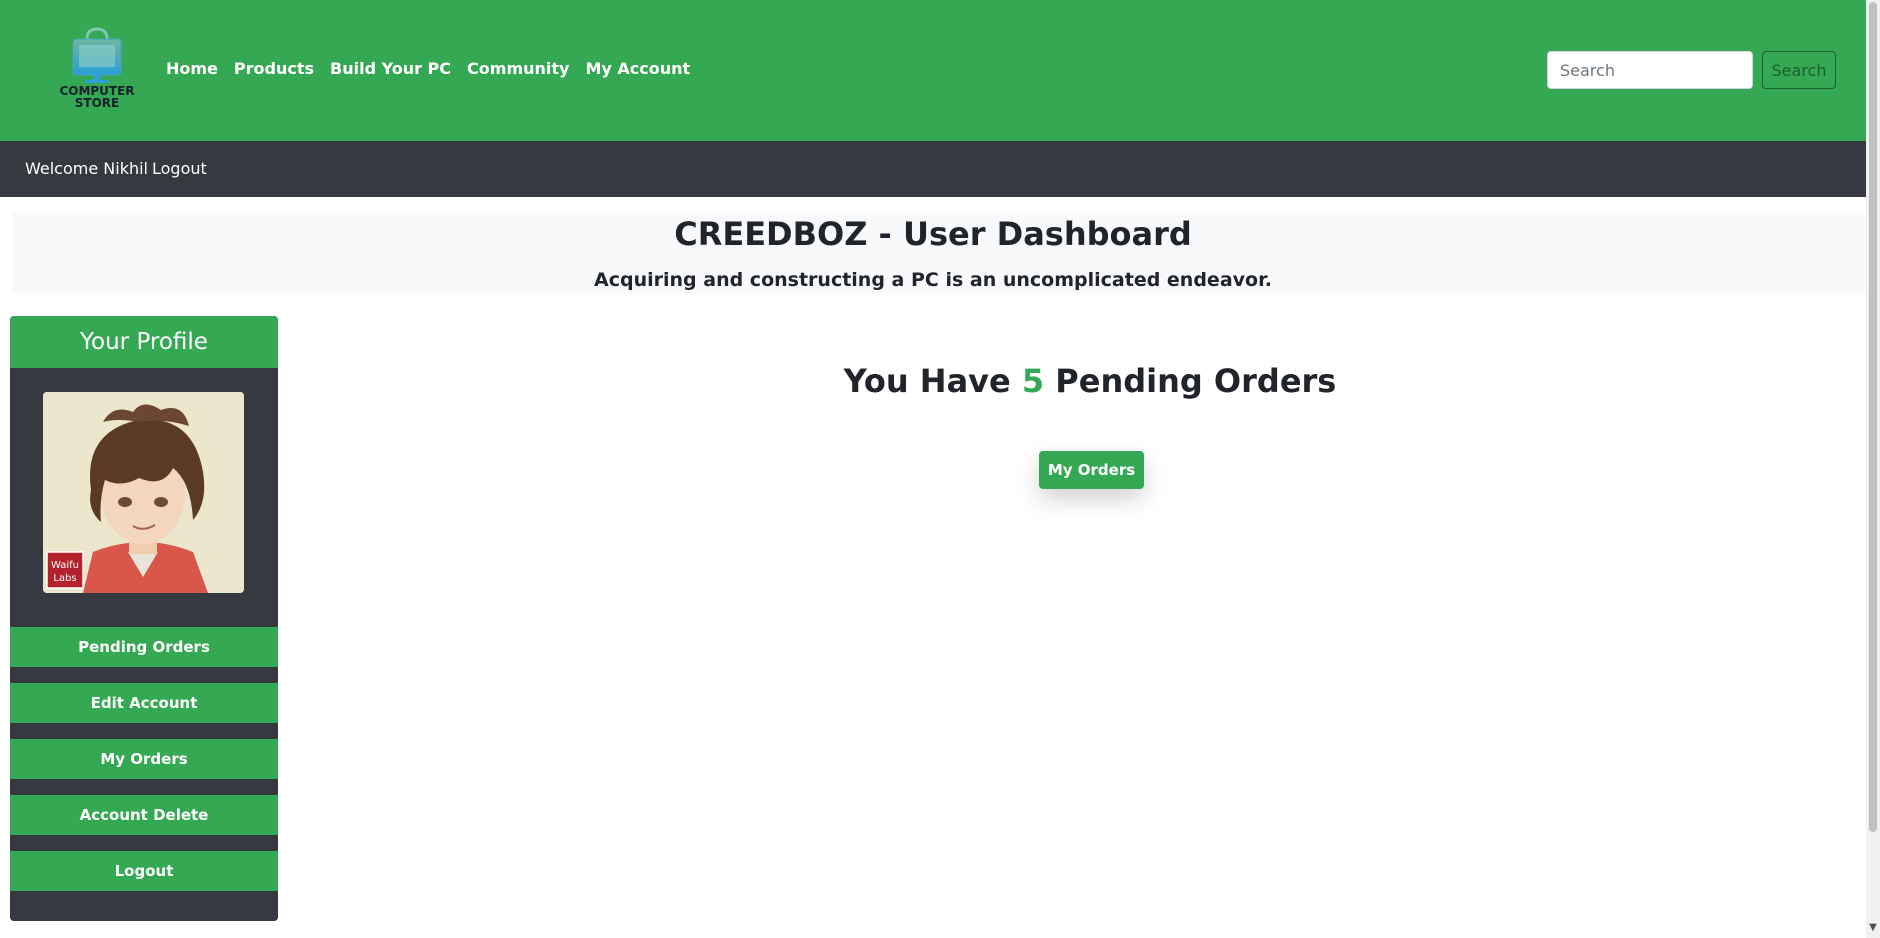 This screenshot has height=938, width=1880. Describe the element at coordinates (1196, 381) in the screenshot. I see `pending-suffix: Pending Orders` at that location.